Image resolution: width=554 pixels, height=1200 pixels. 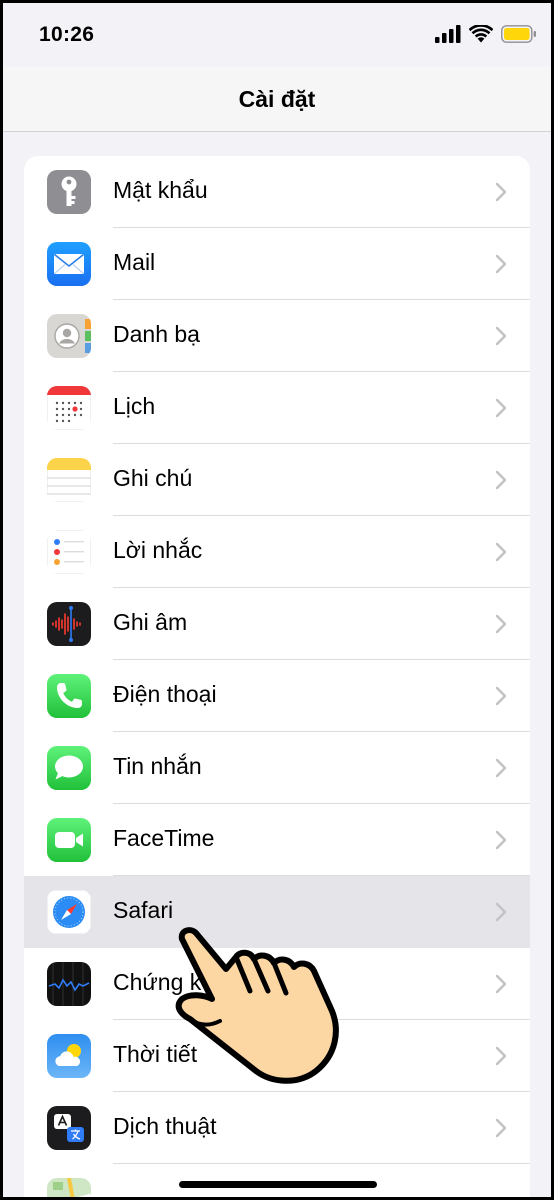 What do you see at coordinates (277, 408) in the screenshot?
I see `settings-row-calendar: Lịch` at bounding box center [277, 408].